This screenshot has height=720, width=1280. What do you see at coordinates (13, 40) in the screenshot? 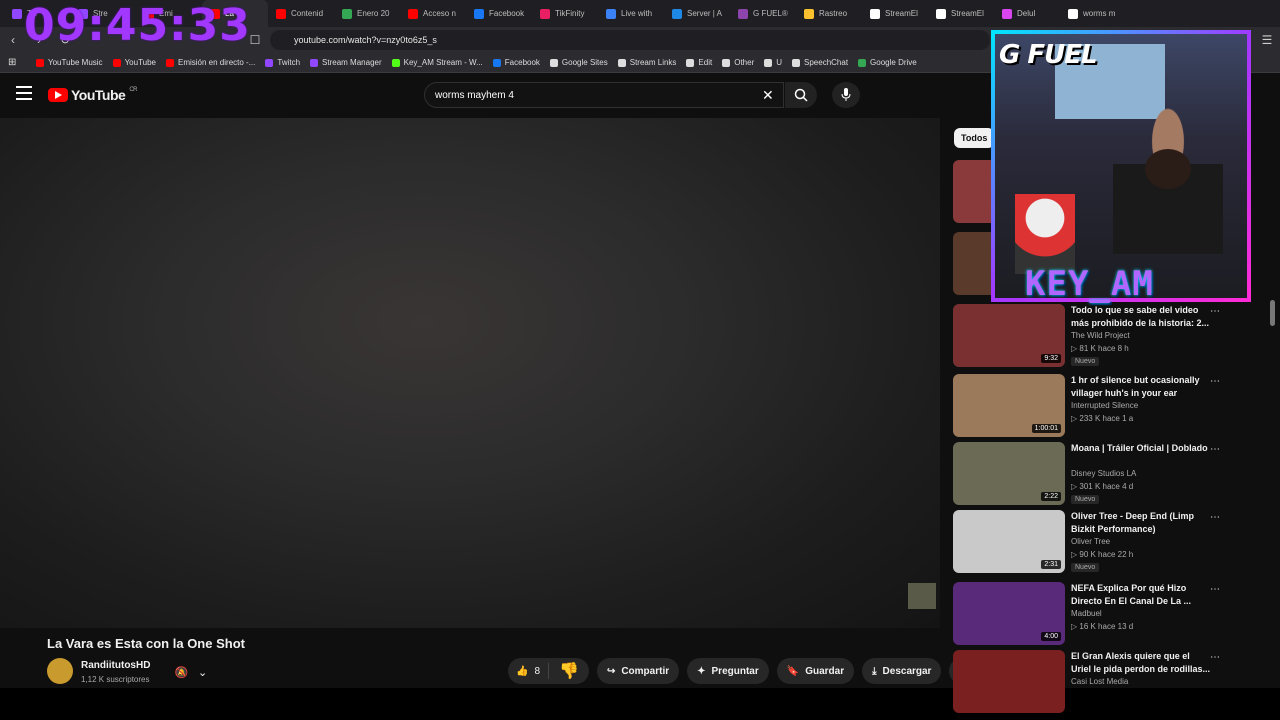
I see `back-icon: ‹` at bounding box center [13, 40].